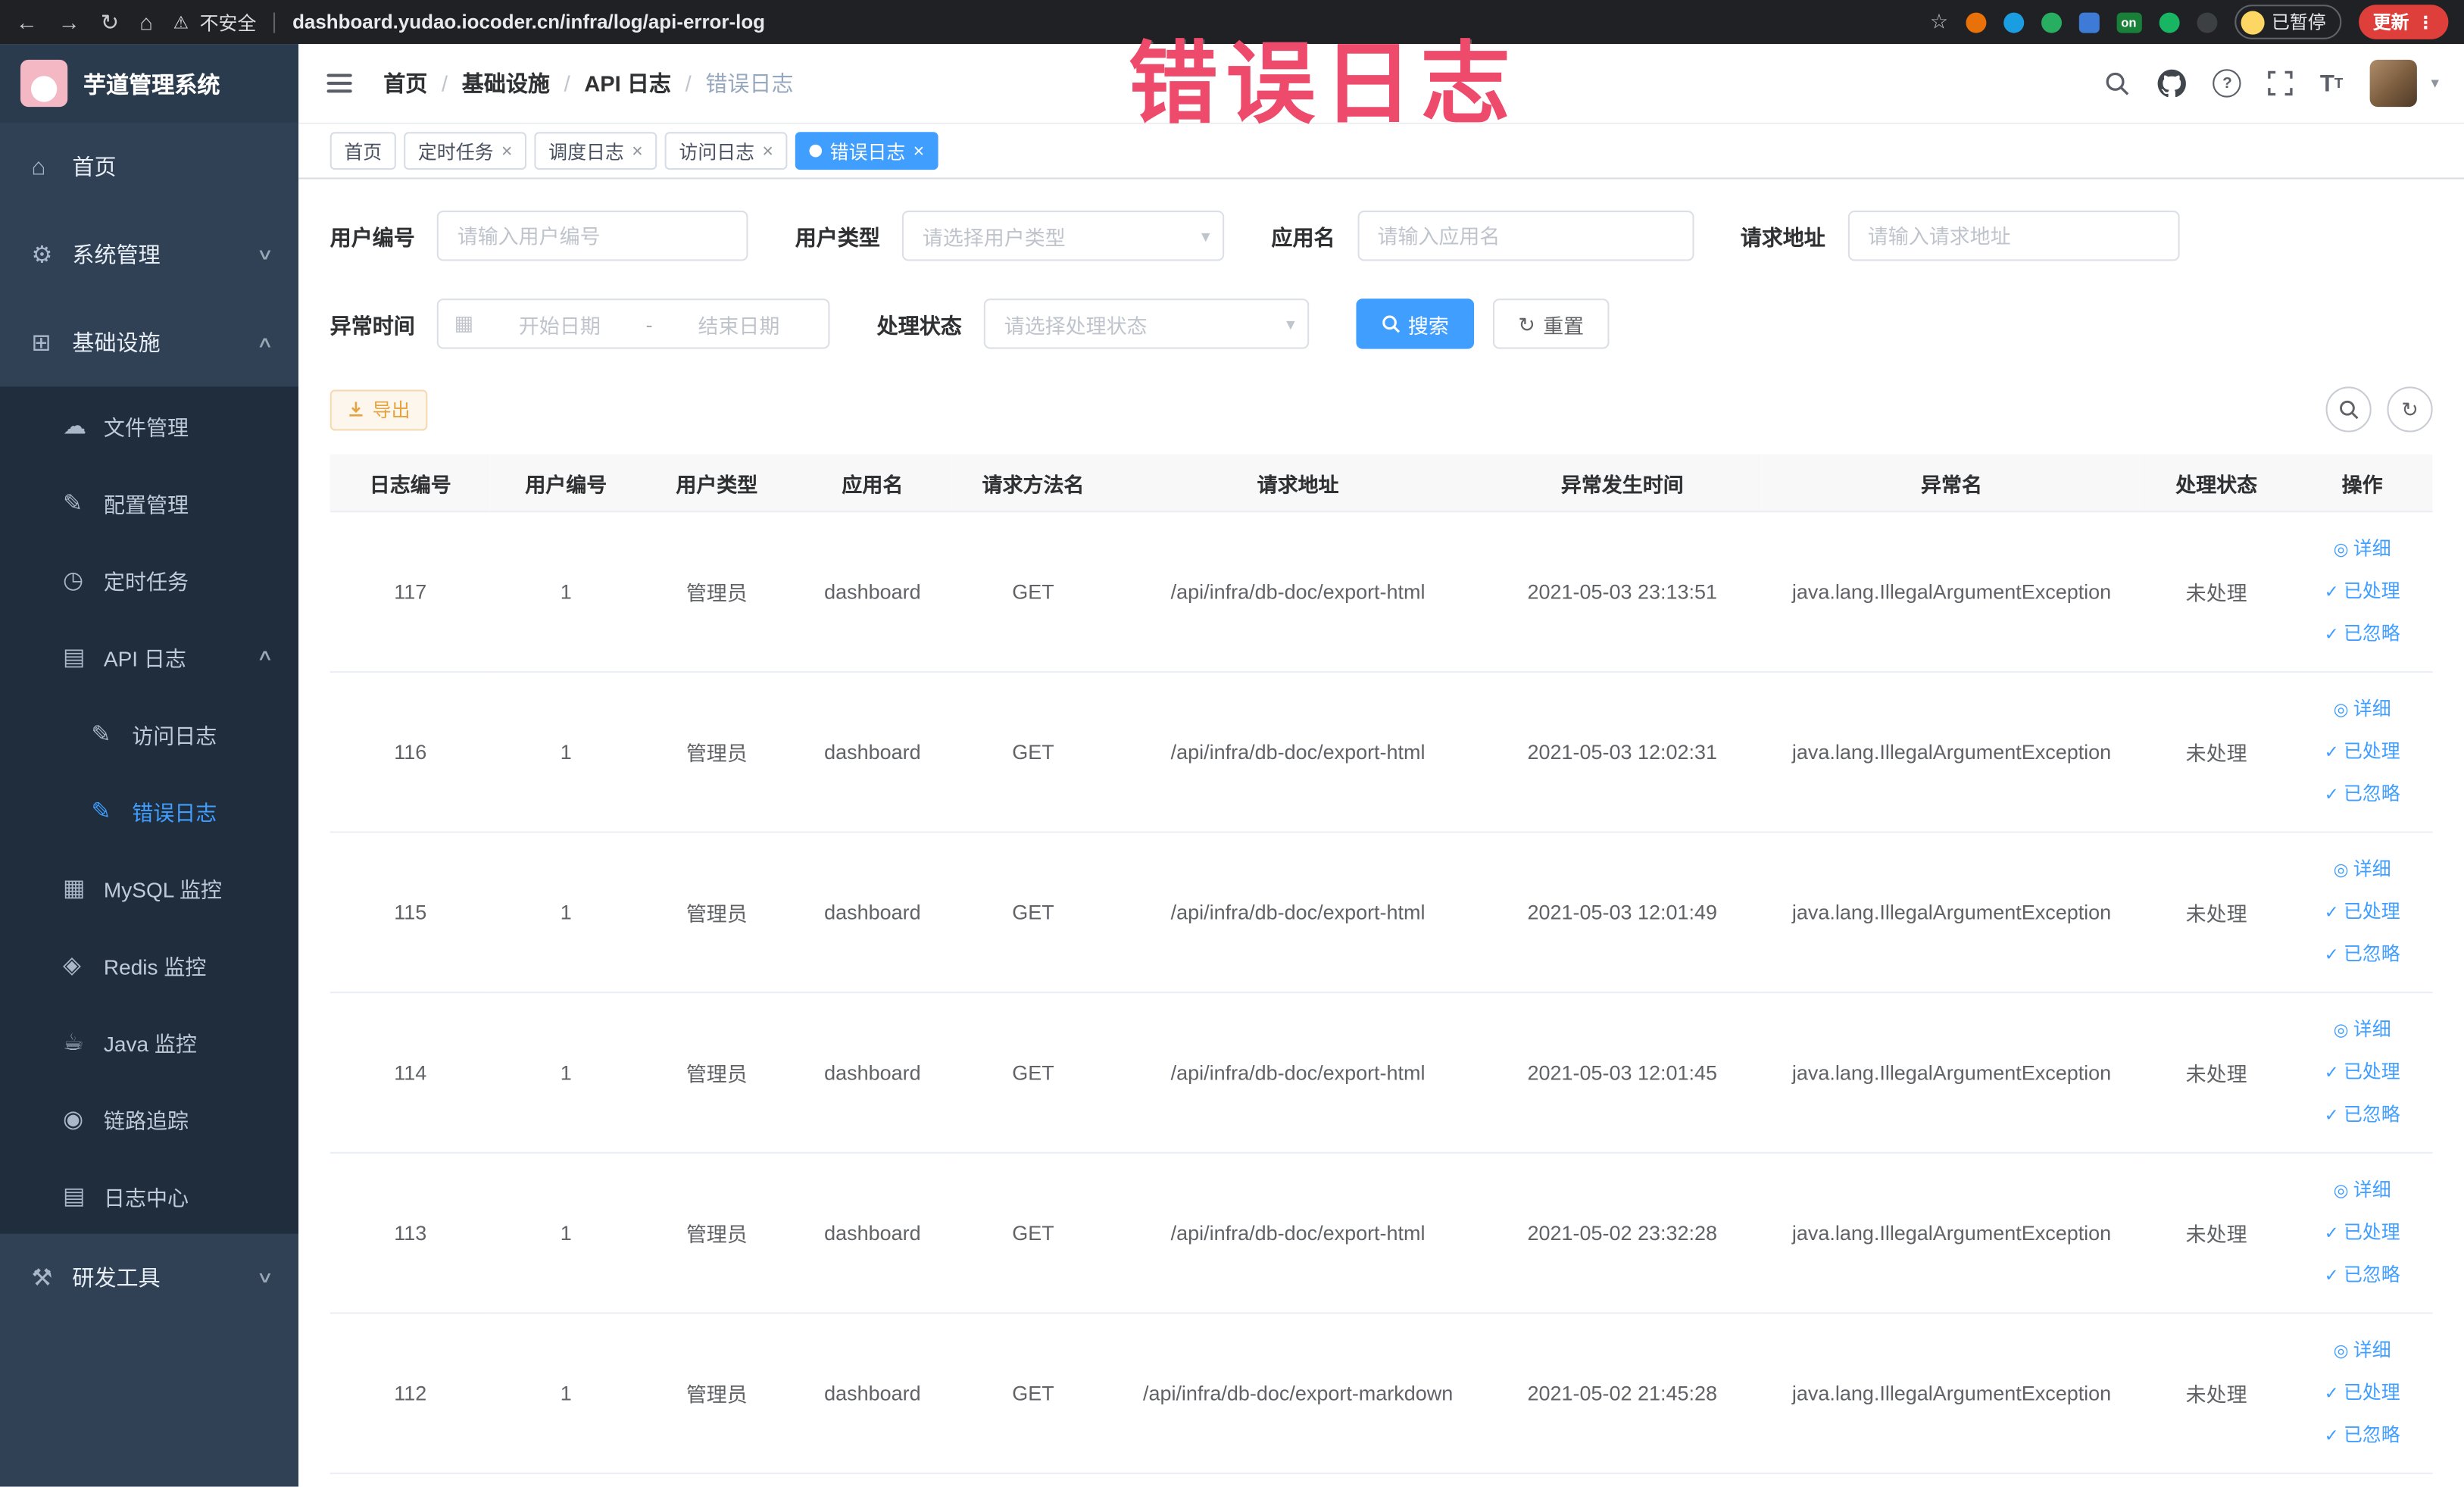 Image resolution: width=2464 pixels, height=1487 pixels. What do you see at coordinates (149, 167) in the screenshot?
I see `sidebar-item-home: ⌂ 首页` at bounding box center [149, 167].